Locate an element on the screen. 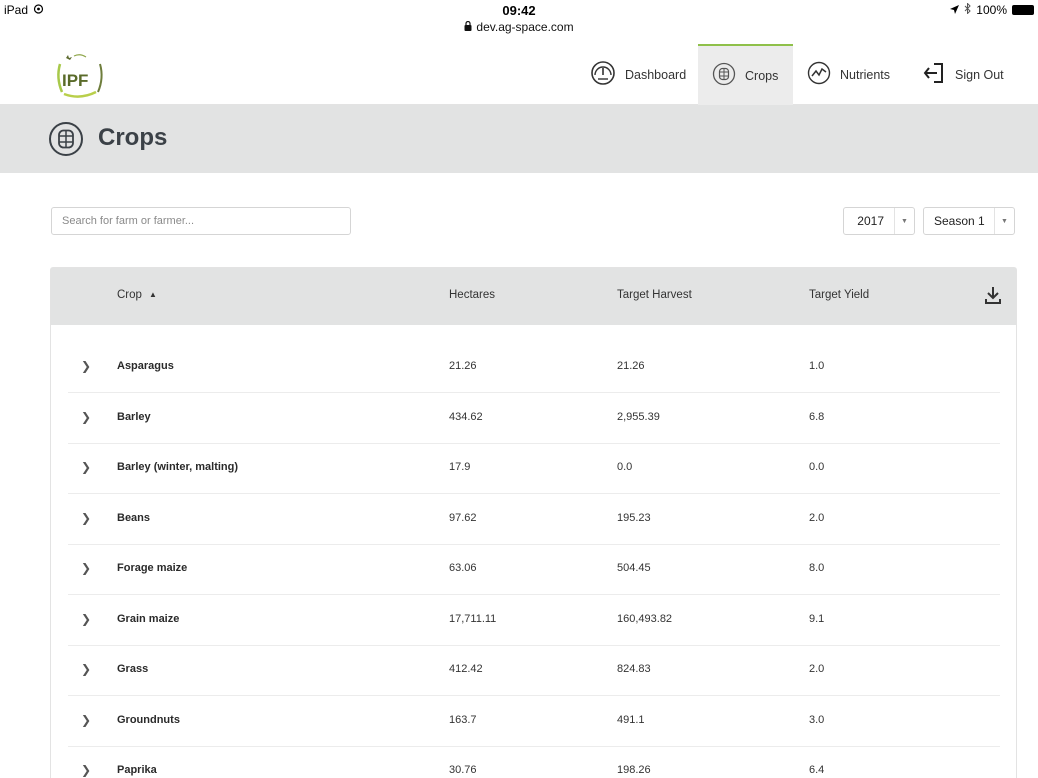 The height and width of the screenshot is (778, 1038). nav-sign-out-label: Sign Out is located at coordinates (979, 74).